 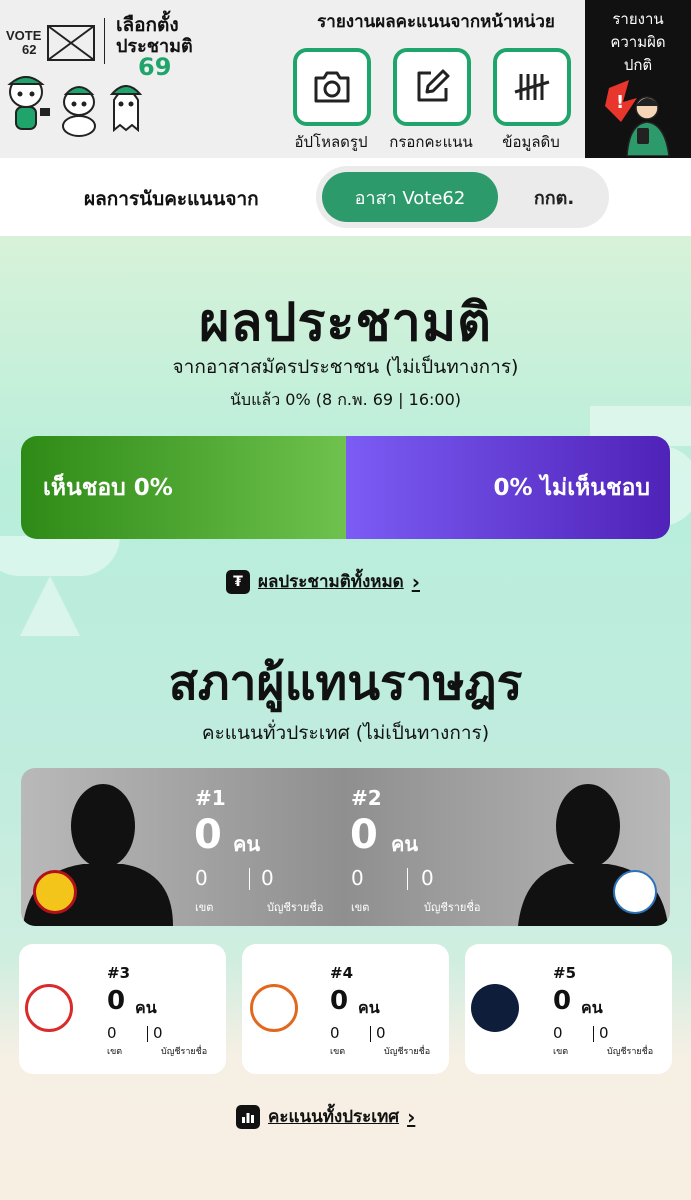 I want to click on source-label: ผลการนับคะแนนจาก, so click(x=171, y=199).